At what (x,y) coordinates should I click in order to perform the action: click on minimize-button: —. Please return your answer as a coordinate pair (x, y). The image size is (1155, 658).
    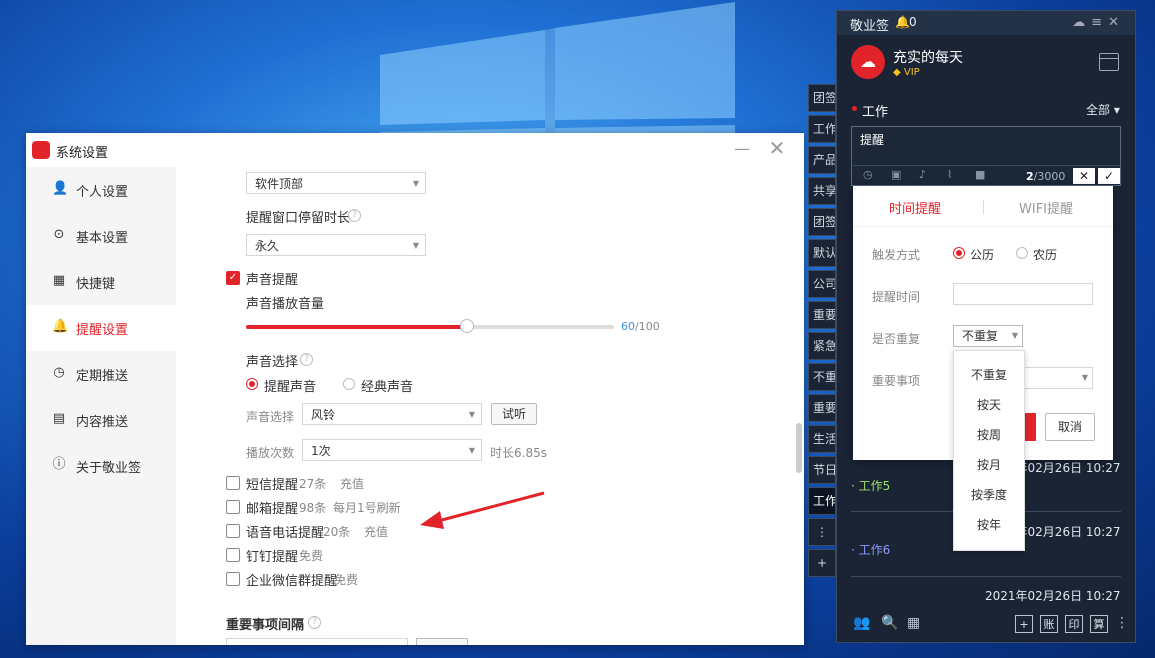
    Looking at the image, I should click on (742, 149).